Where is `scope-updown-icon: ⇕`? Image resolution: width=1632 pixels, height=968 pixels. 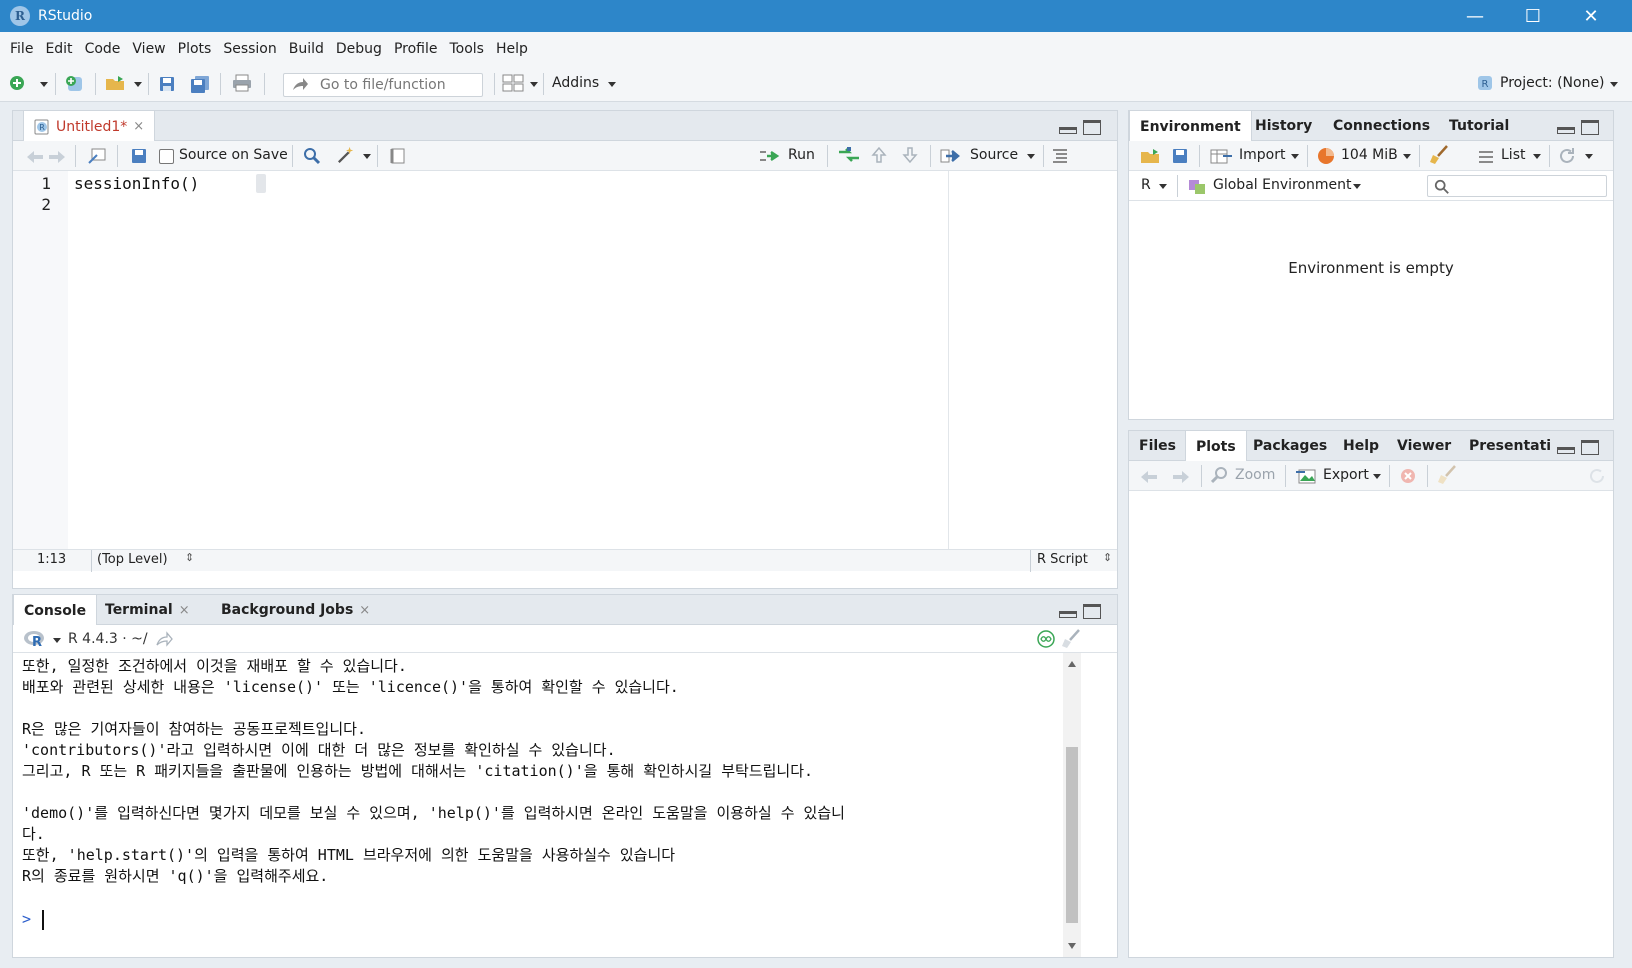
scope-updown-icon: ⇕ is located at coordinates (189, 557).